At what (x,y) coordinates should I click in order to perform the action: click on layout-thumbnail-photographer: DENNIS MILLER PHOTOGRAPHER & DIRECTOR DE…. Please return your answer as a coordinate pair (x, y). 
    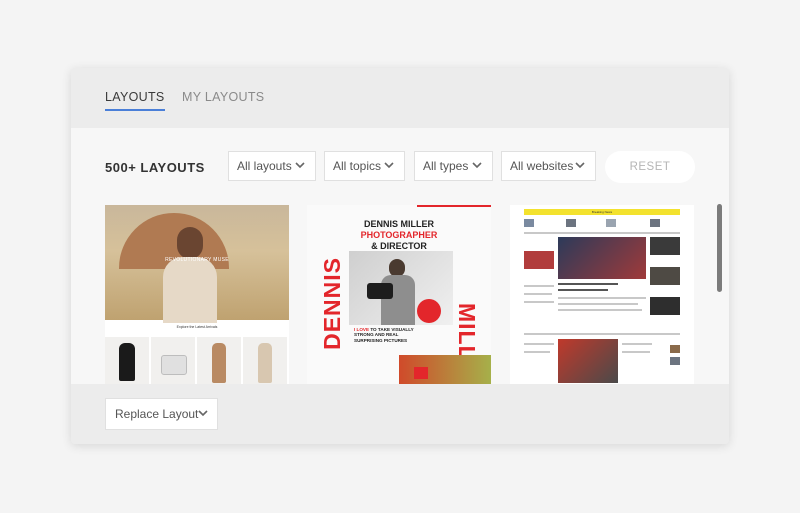
    Looking at the image, I should click on (399, 294).